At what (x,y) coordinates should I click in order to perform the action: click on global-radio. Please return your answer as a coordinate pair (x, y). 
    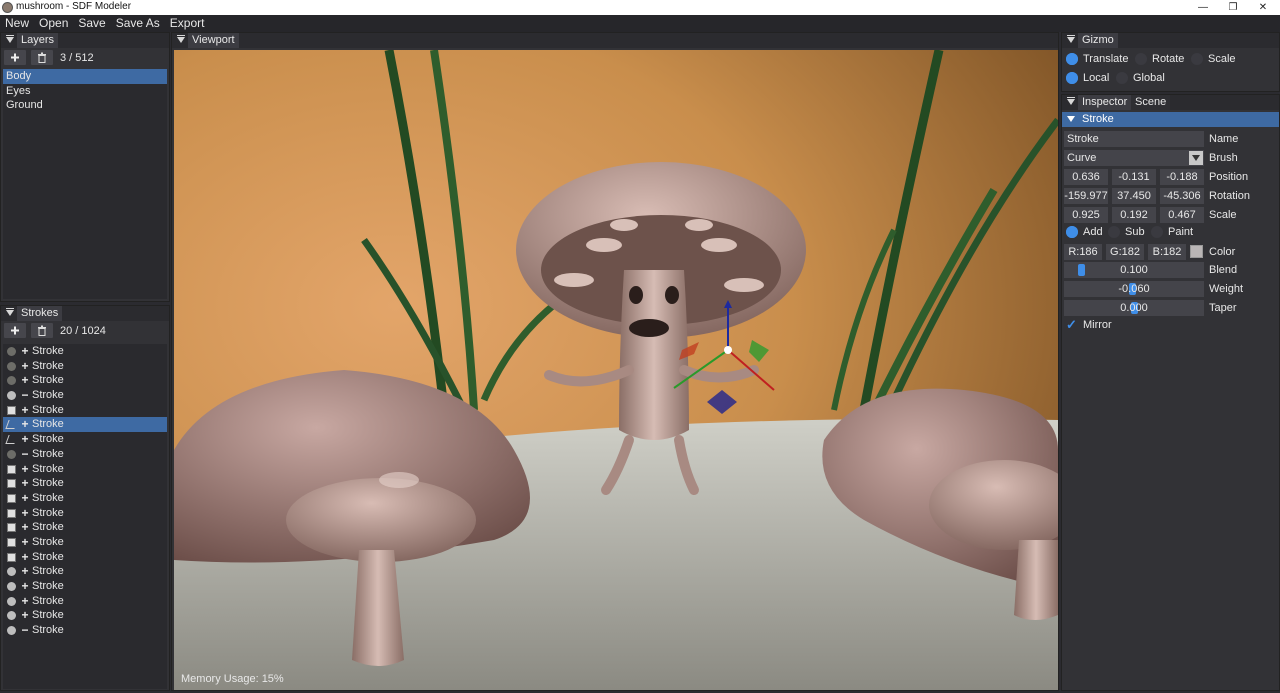
    Looking at the image, I should click on (1122, 78).